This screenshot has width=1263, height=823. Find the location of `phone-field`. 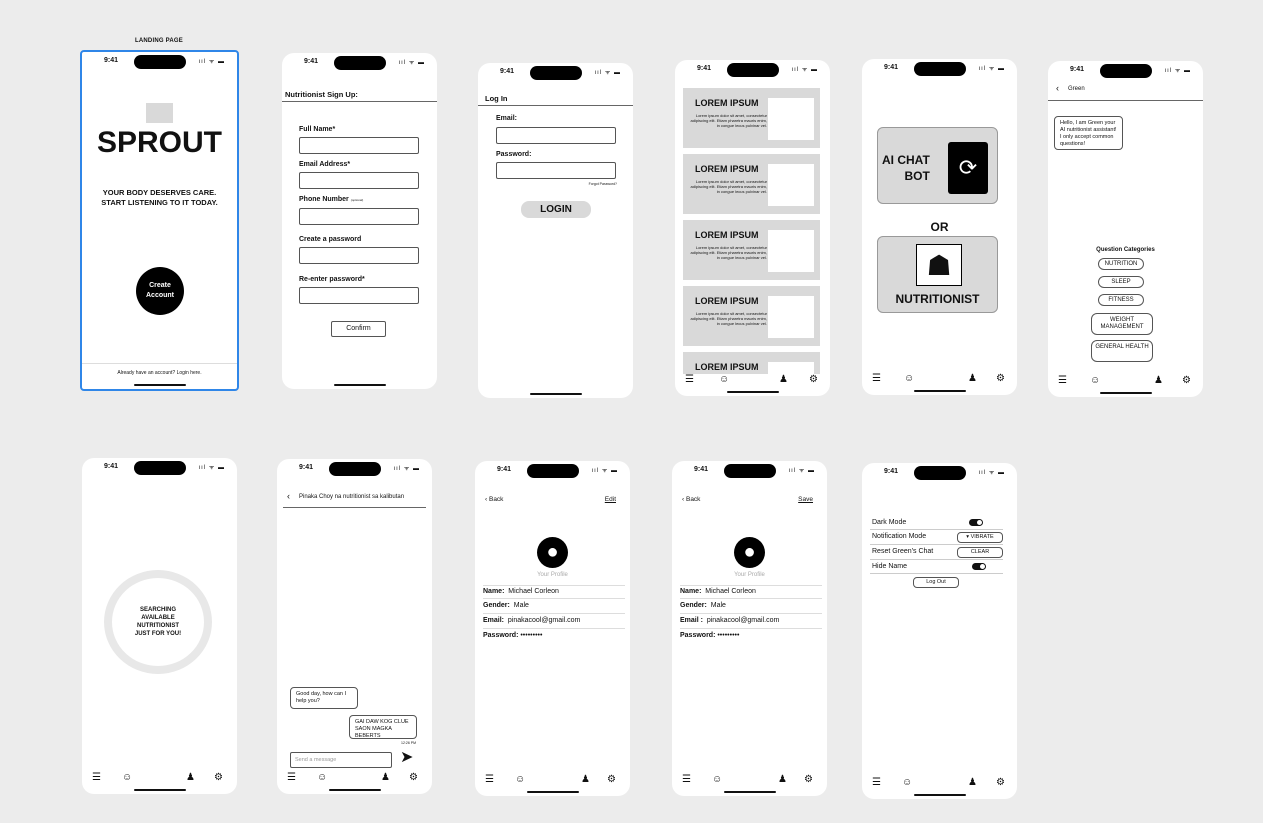

phone-field is located at coordinates (359, 216).